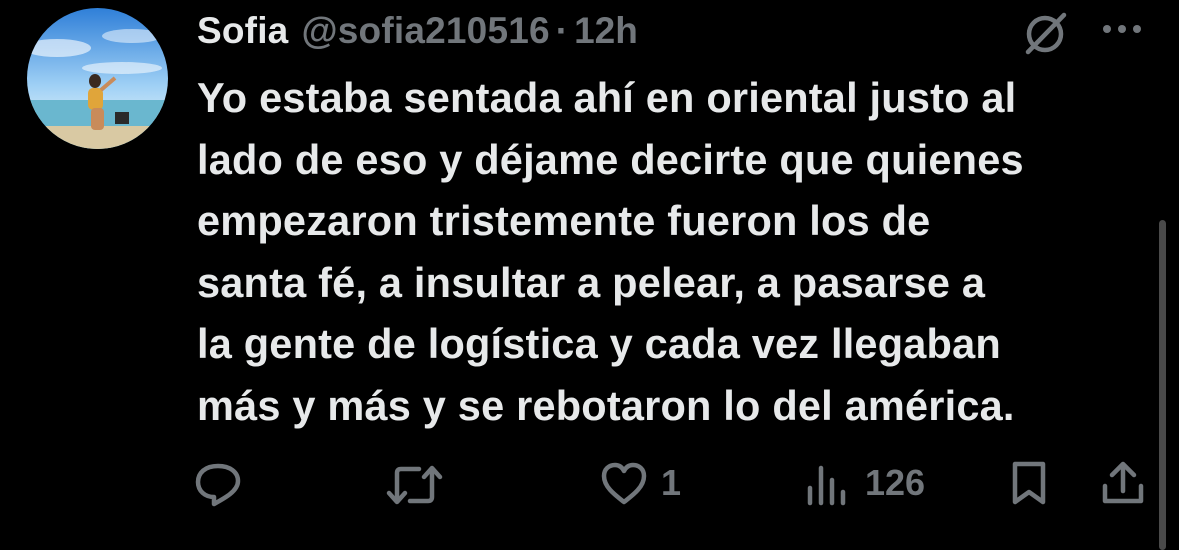  I want to click on retweet-icon, so click(414, 485).